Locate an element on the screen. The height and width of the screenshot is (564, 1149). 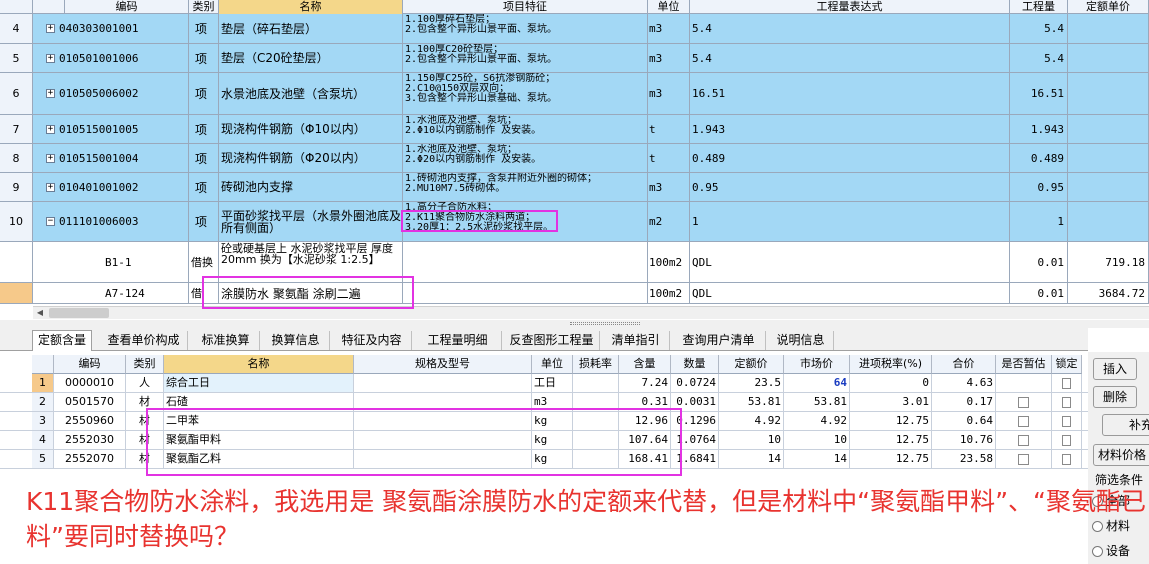
tab-conversion-info: 换算信息 is located at coordinates (296, 340).